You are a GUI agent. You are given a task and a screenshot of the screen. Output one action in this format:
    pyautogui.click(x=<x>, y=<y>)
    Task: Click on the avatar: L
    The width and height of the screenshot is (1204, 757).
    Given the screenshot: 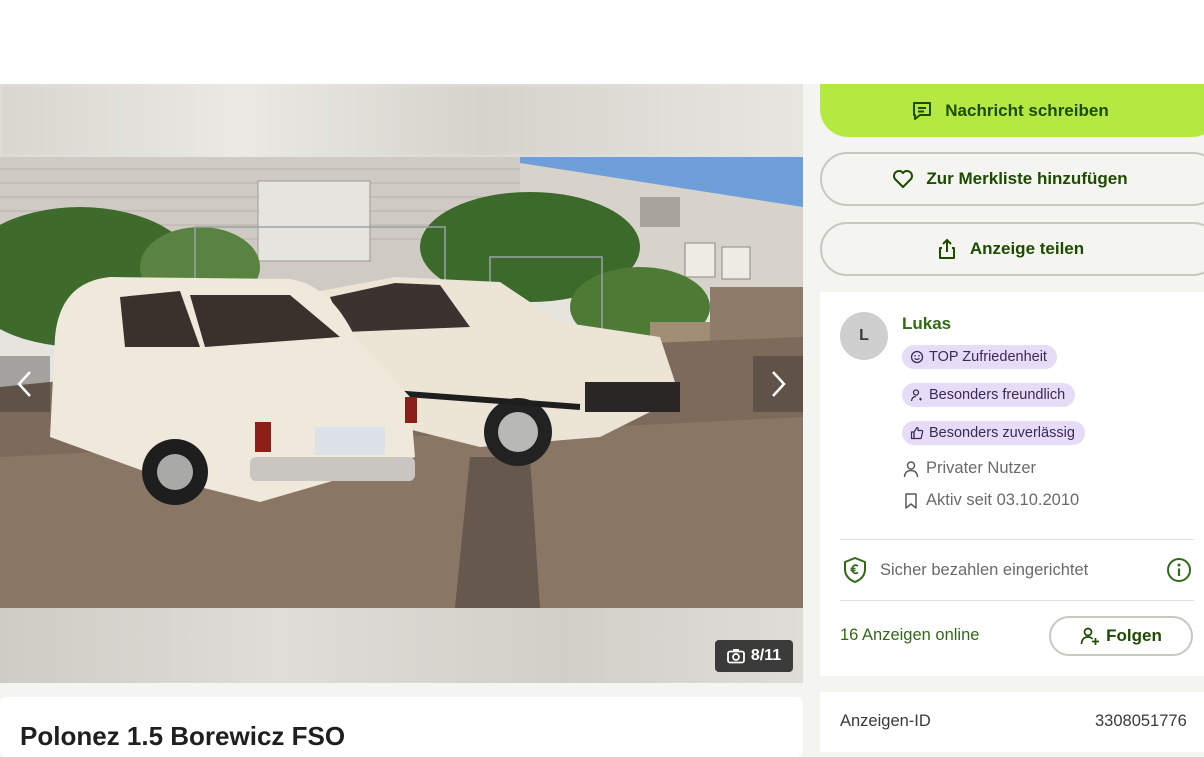 What is the action you would take?
    pyautogui.click(x=864, y=336)
    